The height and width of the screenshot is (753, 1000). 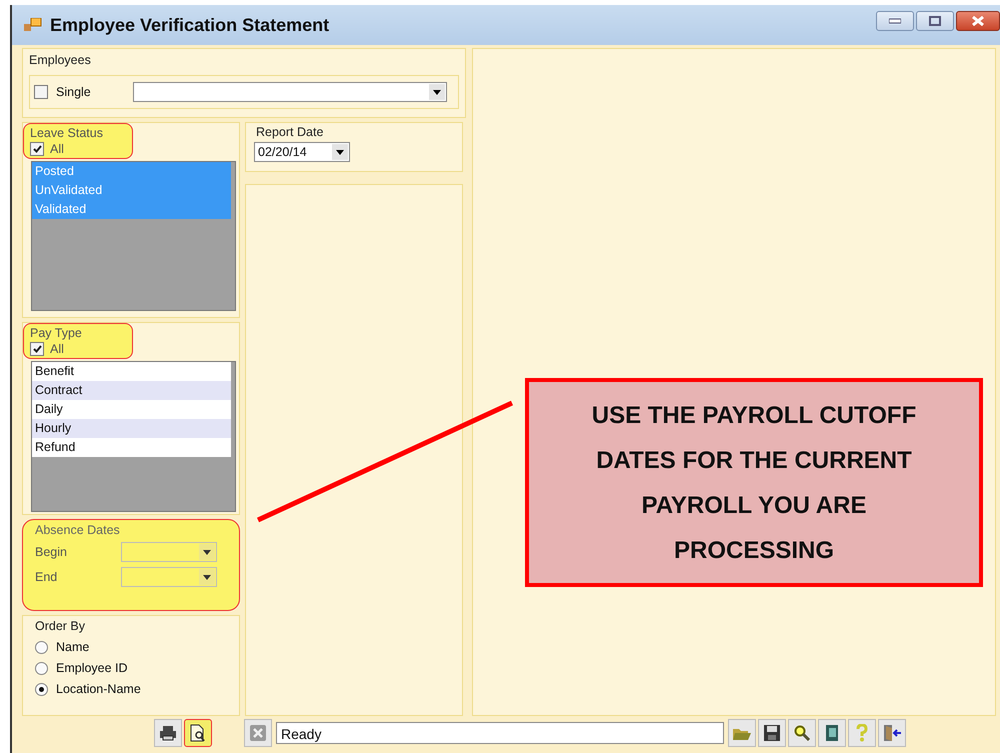 I want to click on document-magnifier-icon, so click(x=198, y=733).